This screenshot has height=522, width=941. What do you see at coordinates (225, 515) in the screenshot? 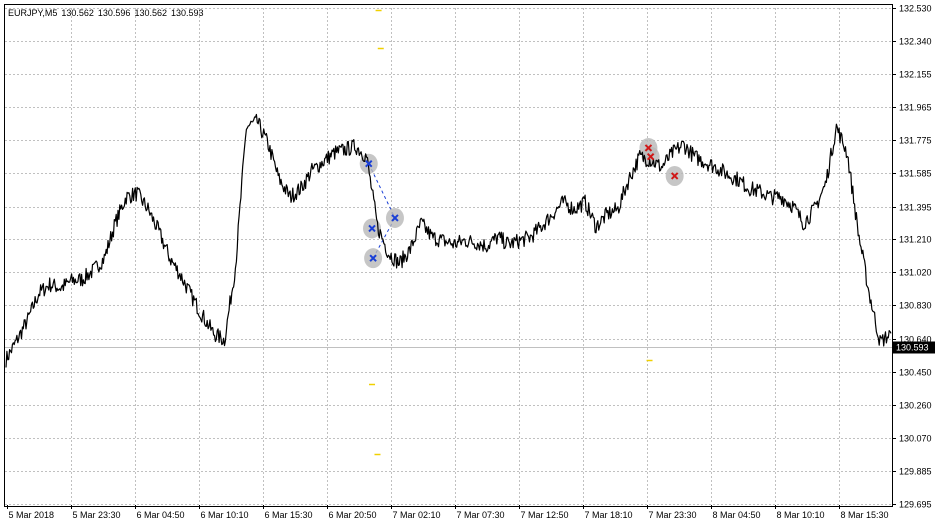
I see `x-tick-label: 6 Mar 10:10` at bounding box center [225, 515].